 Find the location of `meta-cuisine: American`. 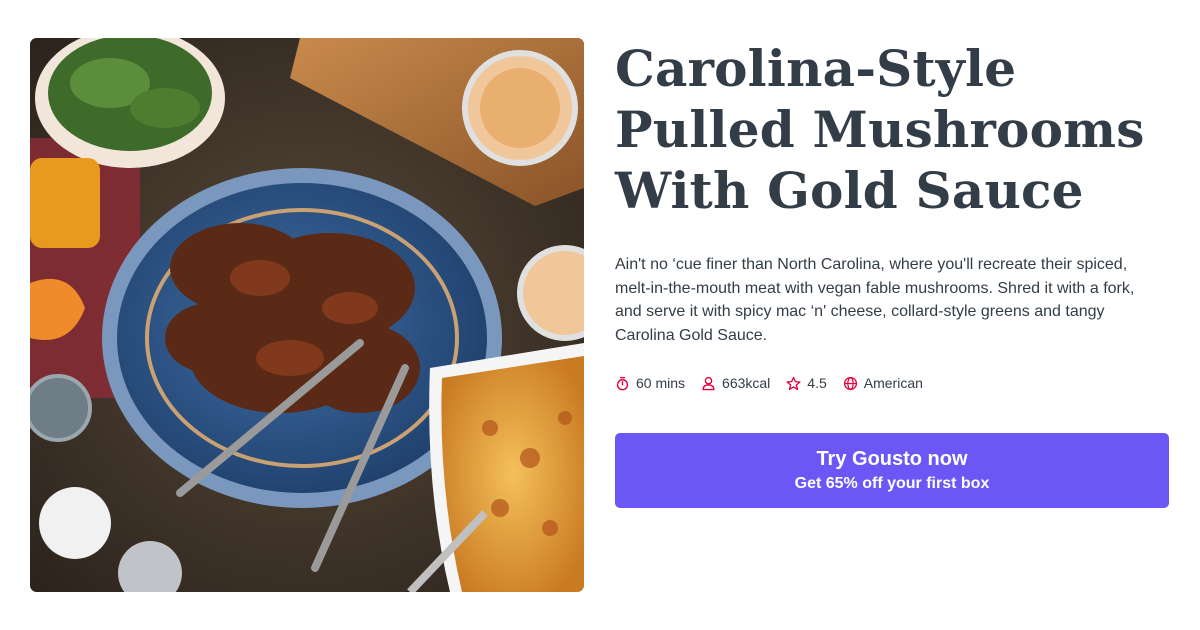

meta-cuisine: American is located at coordinates (883, 383).